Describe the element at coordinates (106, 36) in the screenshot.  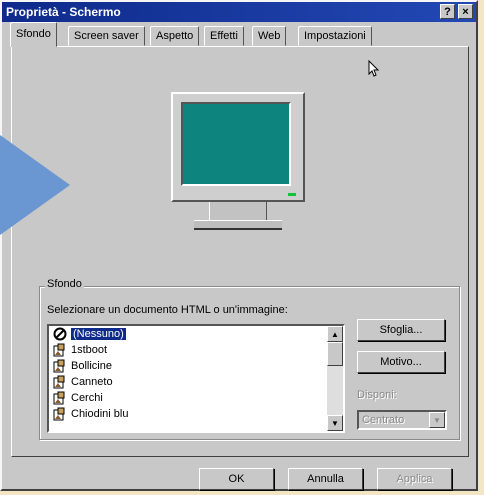
I see `tab-screen-saver: Screen saver` at that location.